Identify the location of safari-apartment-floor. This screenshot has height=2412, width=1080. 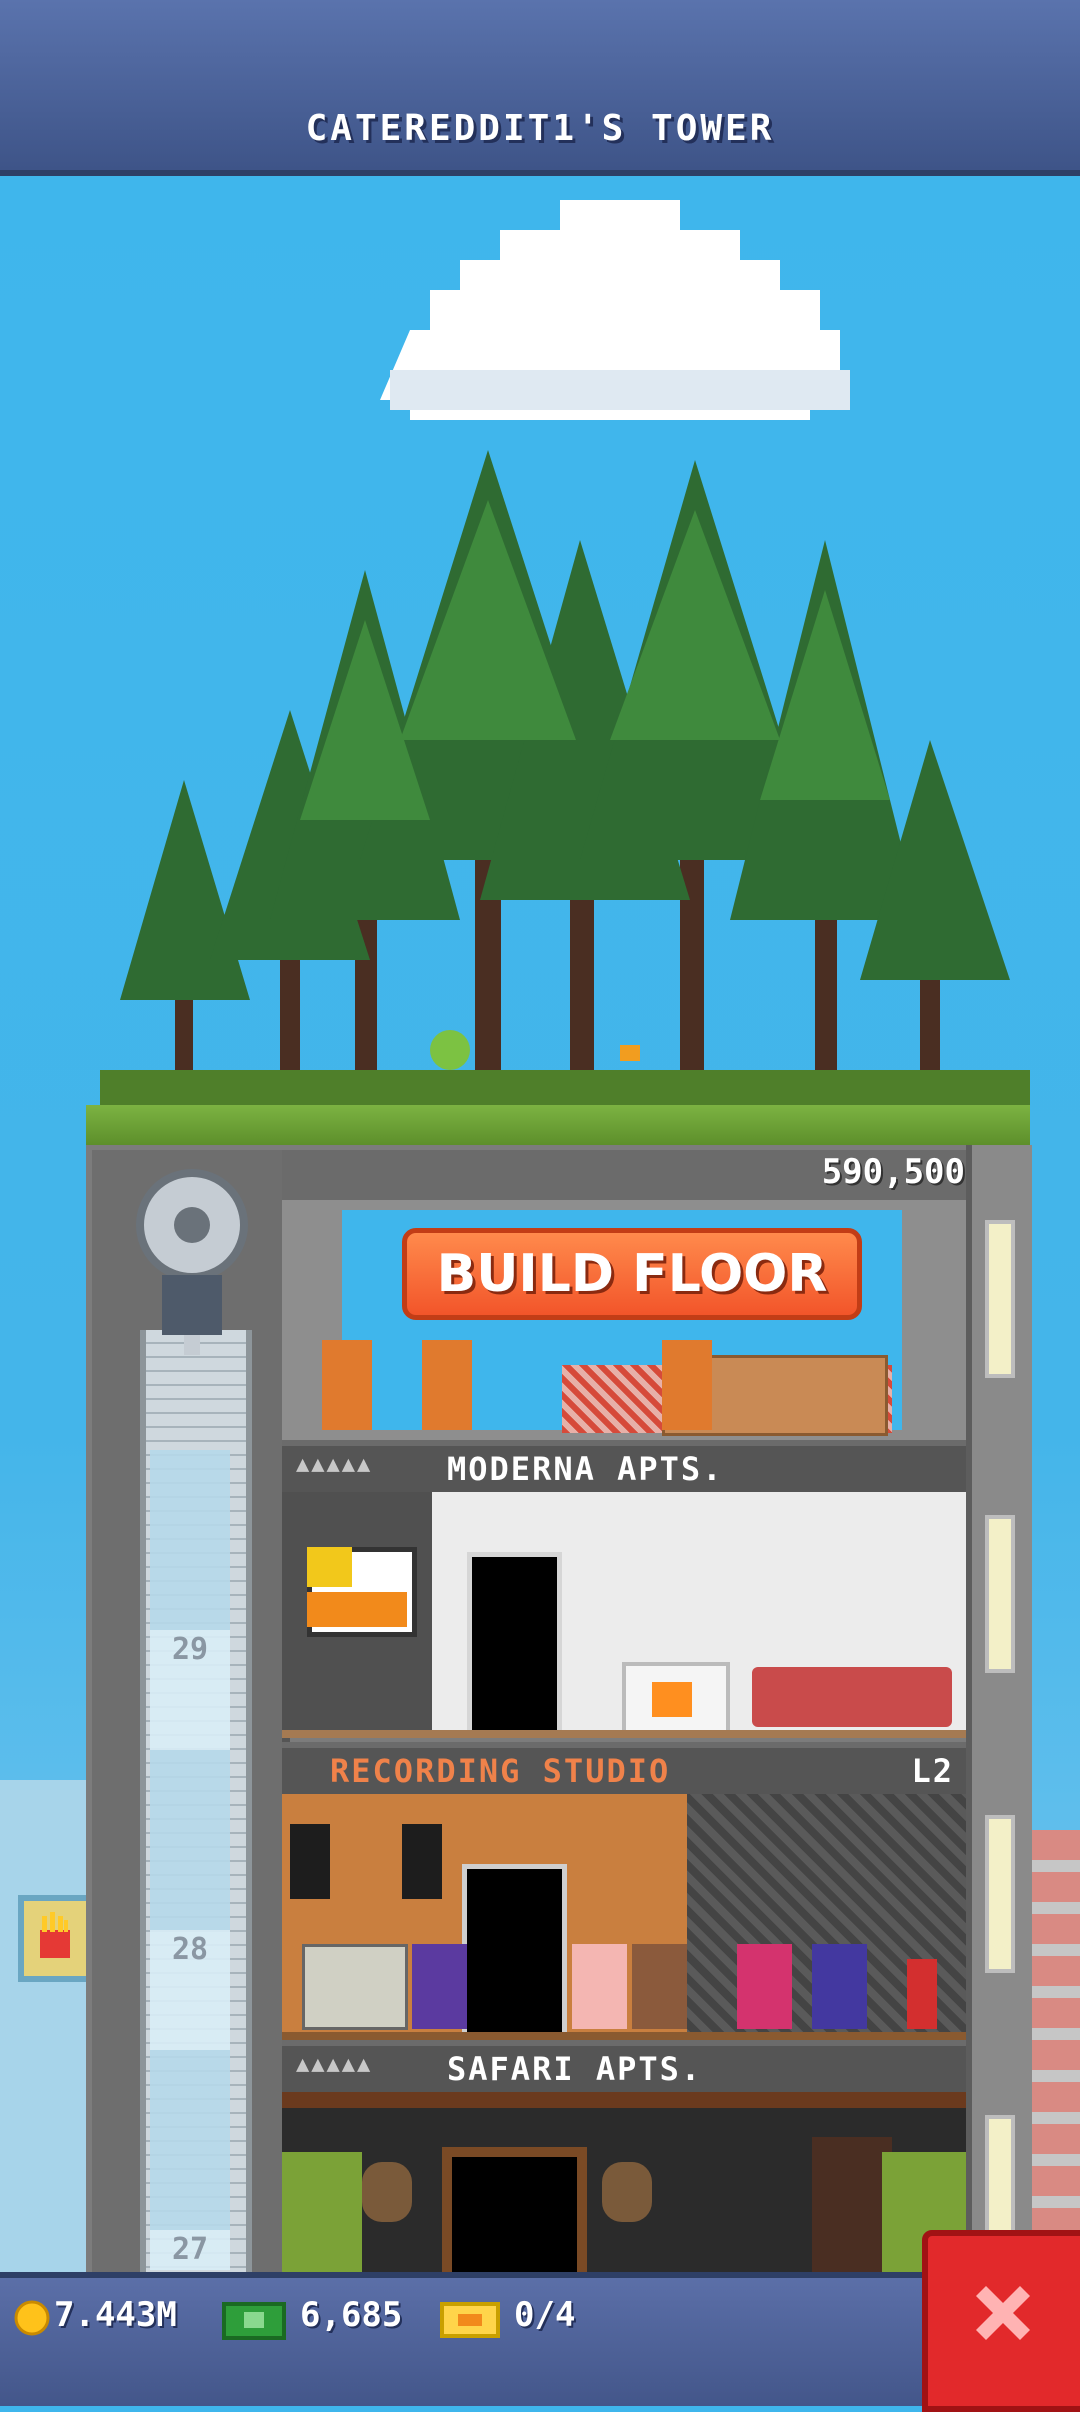
(624, 2194).